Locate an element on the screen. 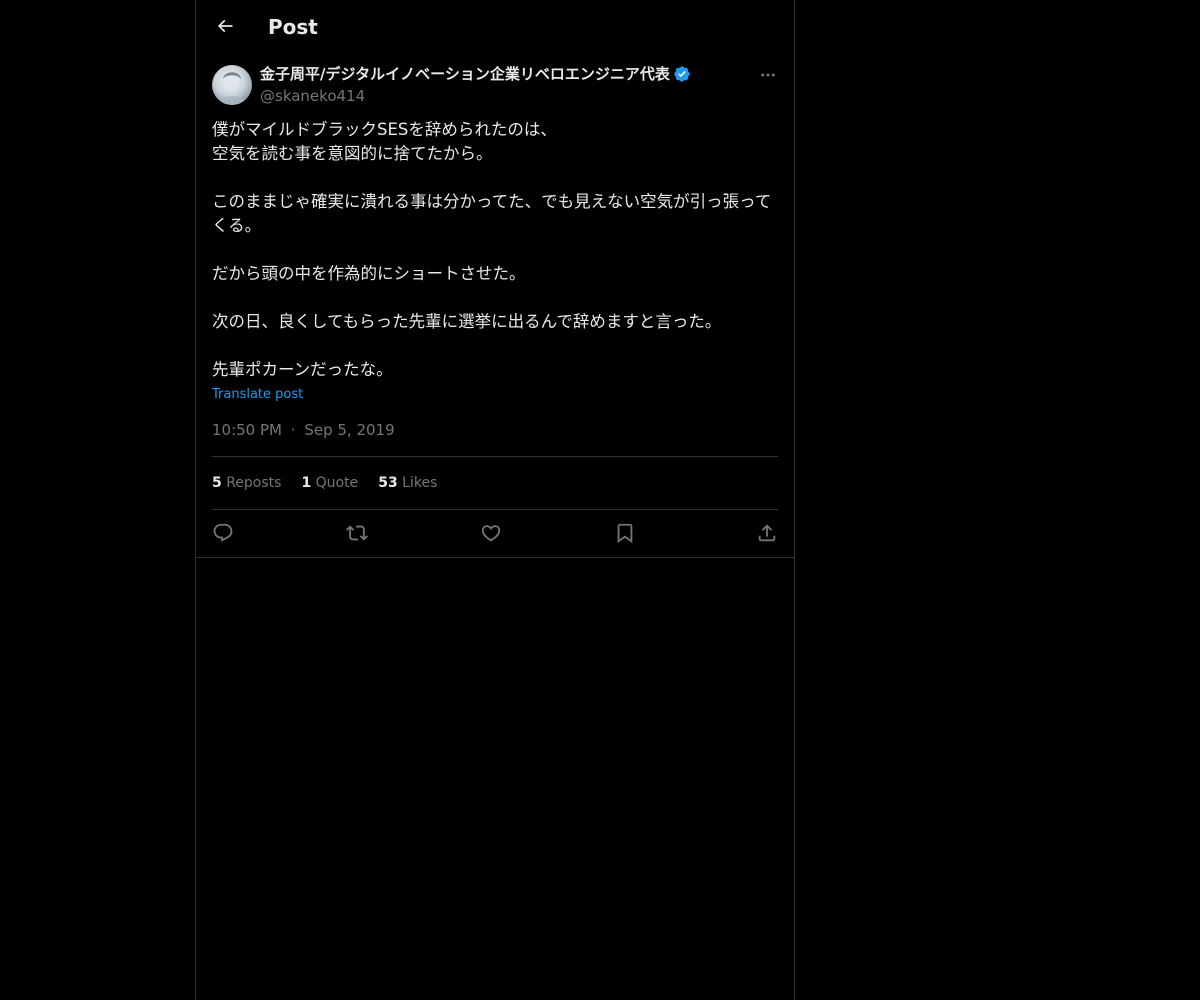 The height and width of the screenshot is (1000, 1200). more-horizontal-icon is located at coordinates (768, 75).